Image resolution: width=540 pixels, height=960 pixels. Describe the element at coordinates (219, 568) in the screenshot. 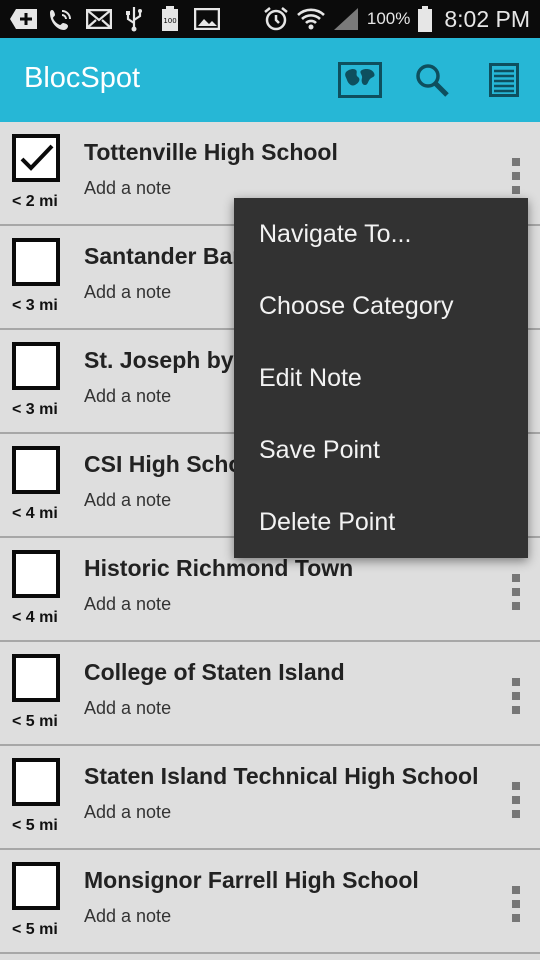

I see `point-title: Historic Richmond Town` at that location.